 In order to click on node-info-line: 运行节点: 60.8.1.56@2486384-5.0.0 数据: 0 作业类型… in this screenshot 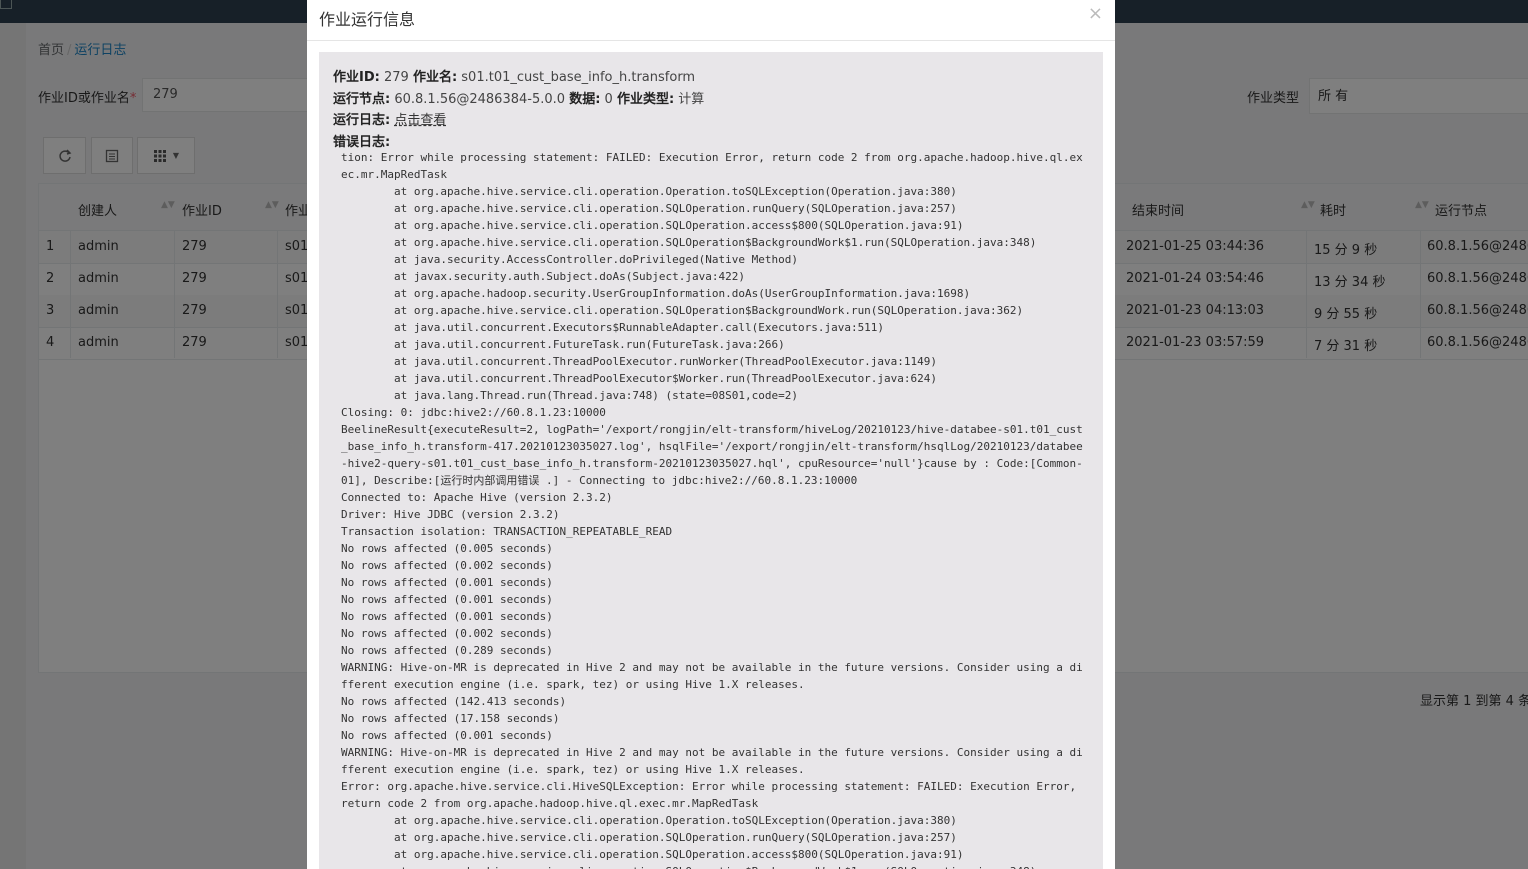, I will do `click(519, 99)`.